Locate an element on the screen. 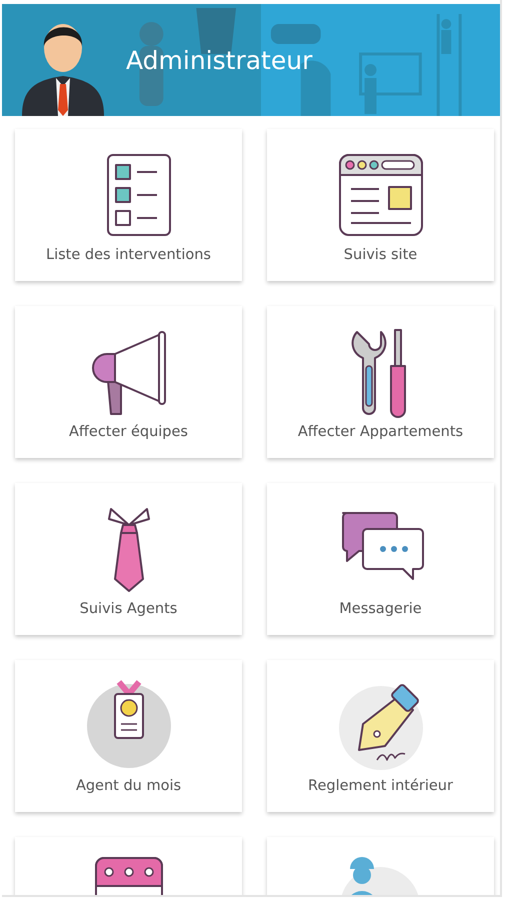 This screenshot has height=900, width=510. header-title: Administrateur is located at coordinates (219, 60).